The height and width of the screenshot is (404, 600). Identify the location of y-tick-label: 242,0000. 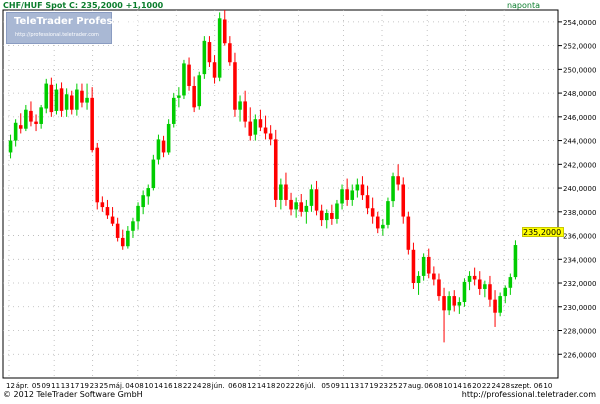
(579, 165).